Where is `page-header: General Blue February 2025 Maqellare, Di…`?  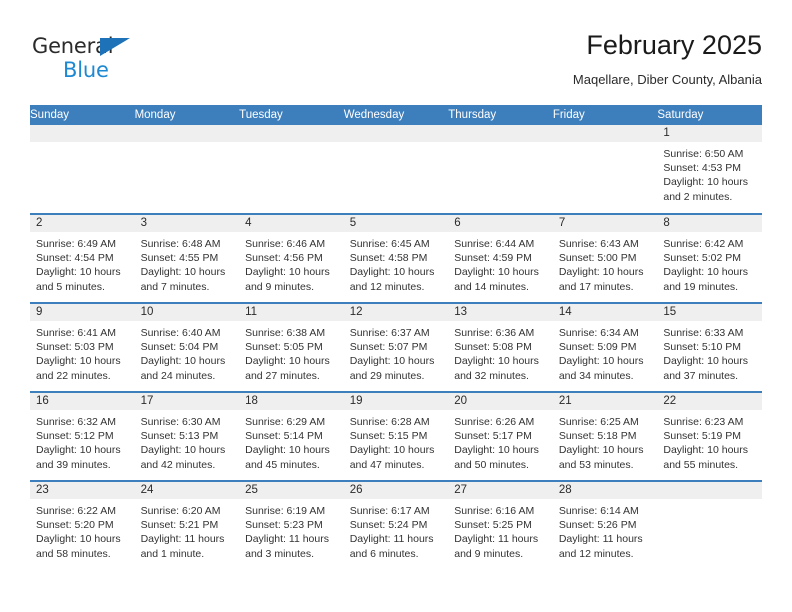
page-header: General Blue February 2025 Maqellare, Di… is located at coordinates (396, 62).